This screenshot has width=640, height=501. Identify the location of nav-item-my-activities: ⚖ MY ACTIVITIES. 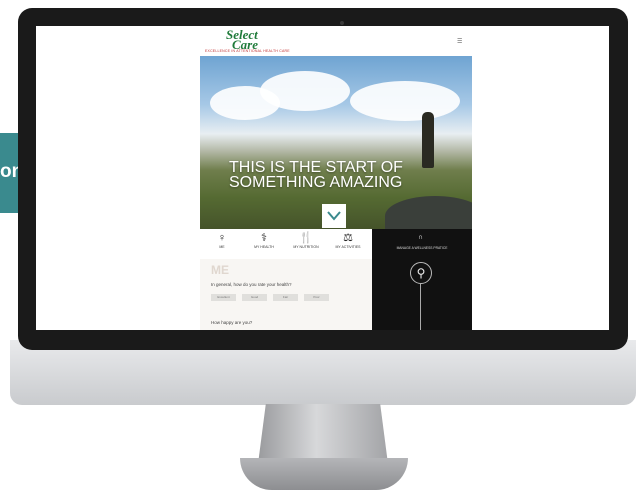
(348, 240).